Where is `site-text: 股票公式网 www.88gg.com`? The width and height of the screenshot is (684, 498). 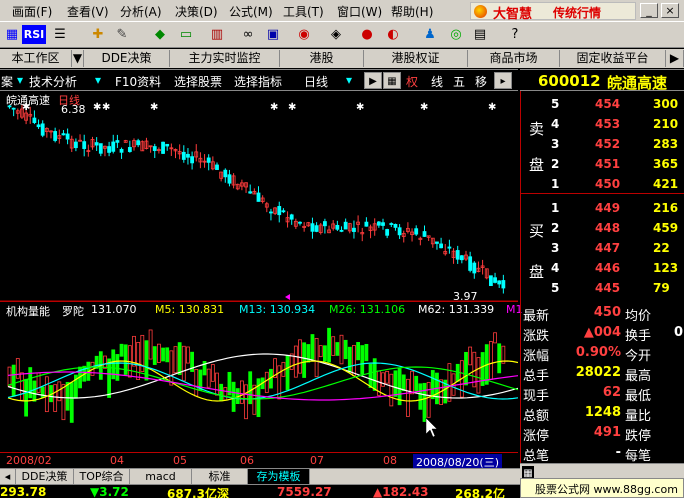 site-text: 股票公式网 www.88gg.com is located at coordinates (606, 489).